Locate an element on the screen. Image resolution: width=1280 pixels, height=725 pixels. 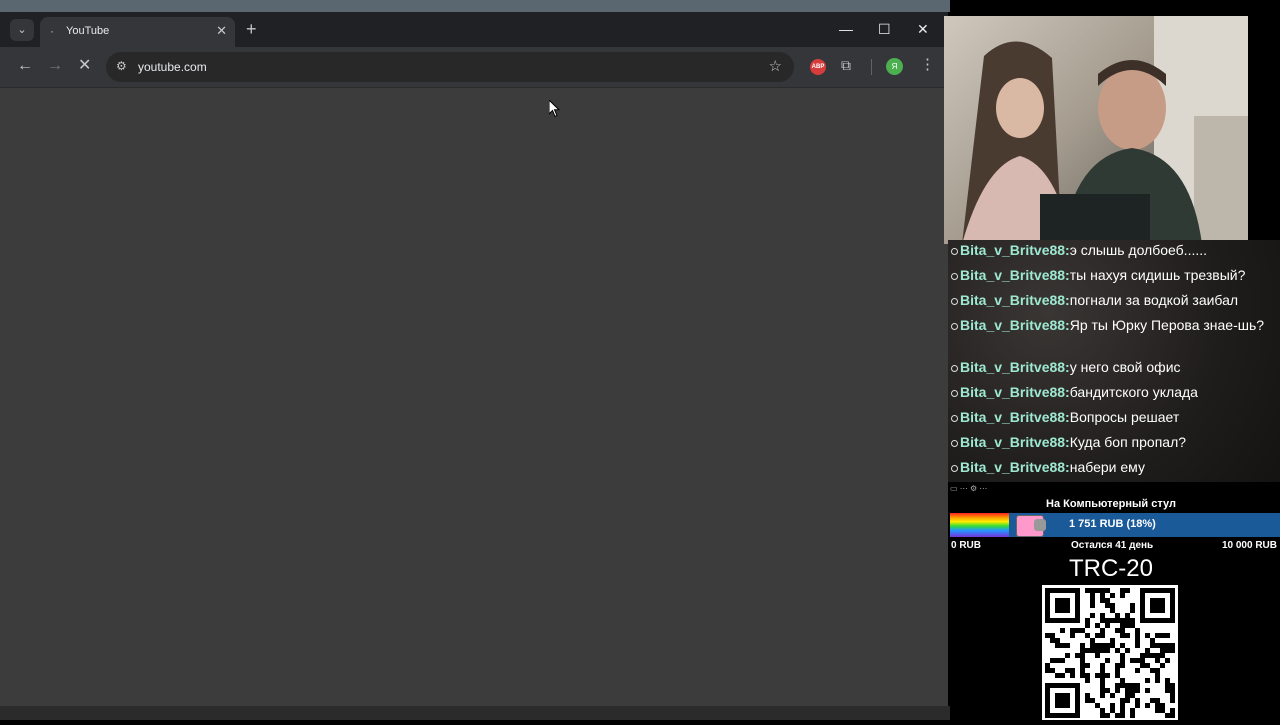
chat-message: Bita_v_Britve88:ты нахуя сидишь трезвый? is located at coordinates (1114, 279).